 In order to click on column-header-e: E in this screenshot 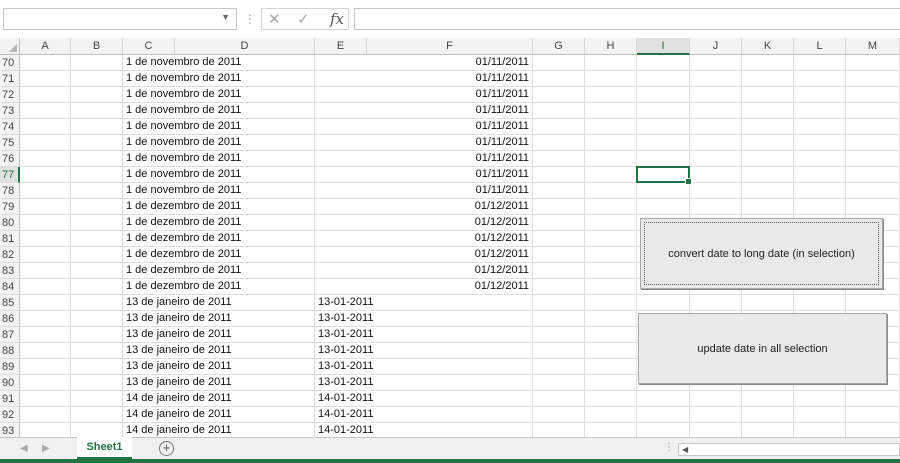, I will do `click(341, 46)`.